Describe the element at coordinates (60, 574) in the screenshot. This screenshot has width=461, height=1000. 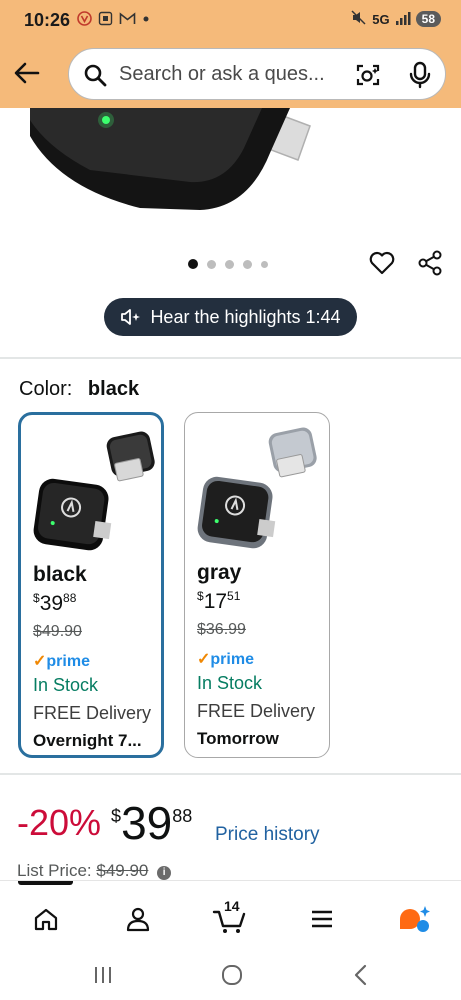
I see `variant-name: black` at that location.